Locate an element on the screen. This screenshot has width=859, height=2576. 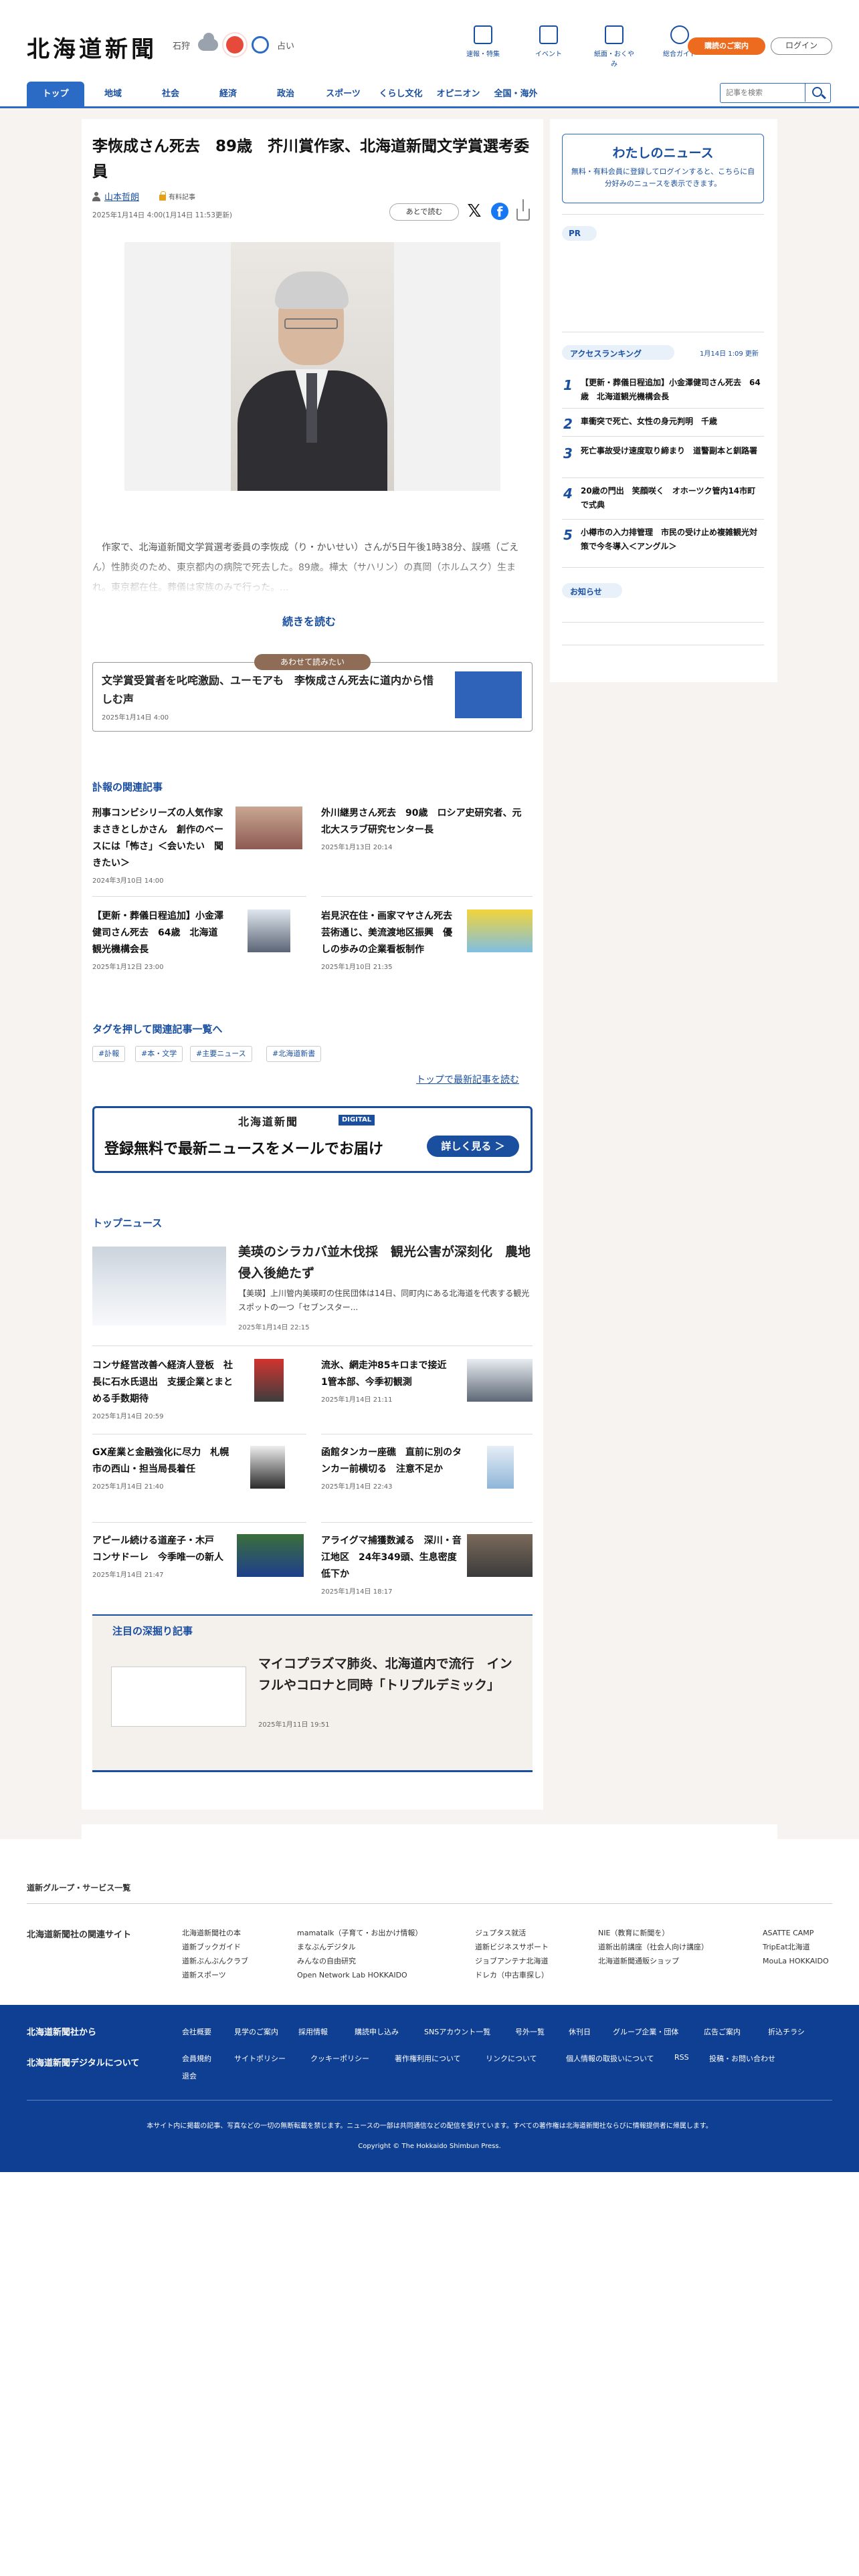
header-link-special: 速報・特集 is located at coordinates (483, 47).